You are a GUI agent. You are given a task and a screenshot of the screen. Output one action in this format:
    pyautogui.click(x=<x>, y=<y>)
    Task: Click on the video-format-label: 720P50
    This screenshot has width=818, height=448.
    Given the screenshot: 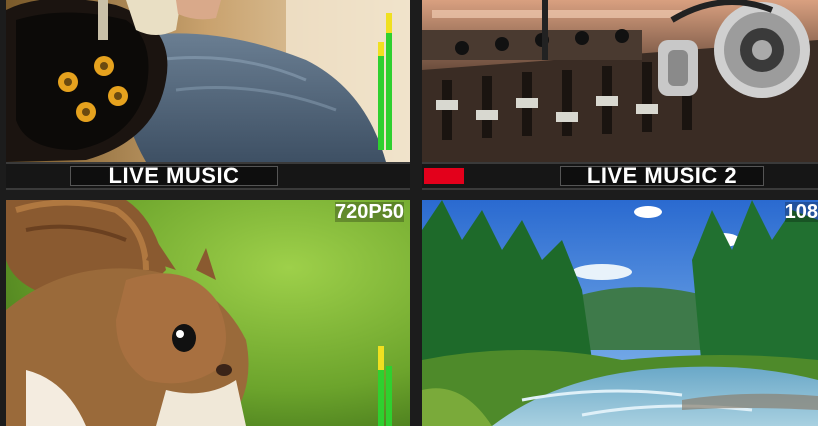 What is the action you would take?
    pyautogui.click(x=369, y=212)
    